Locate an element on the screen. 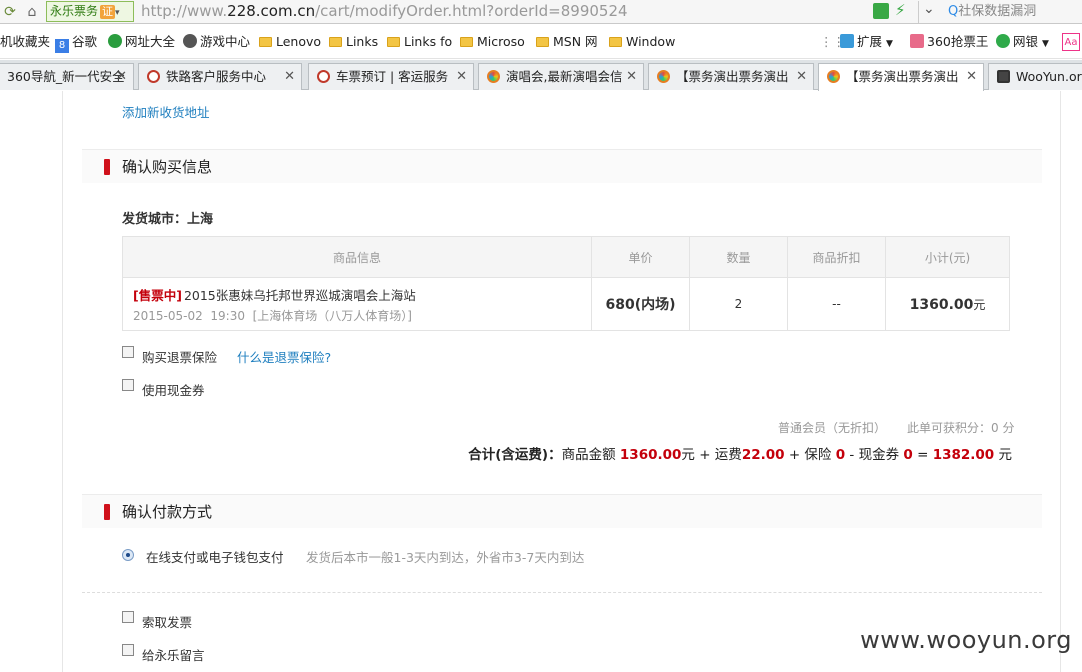  translate-icon: Aa is located at coordinates (1071, 42).